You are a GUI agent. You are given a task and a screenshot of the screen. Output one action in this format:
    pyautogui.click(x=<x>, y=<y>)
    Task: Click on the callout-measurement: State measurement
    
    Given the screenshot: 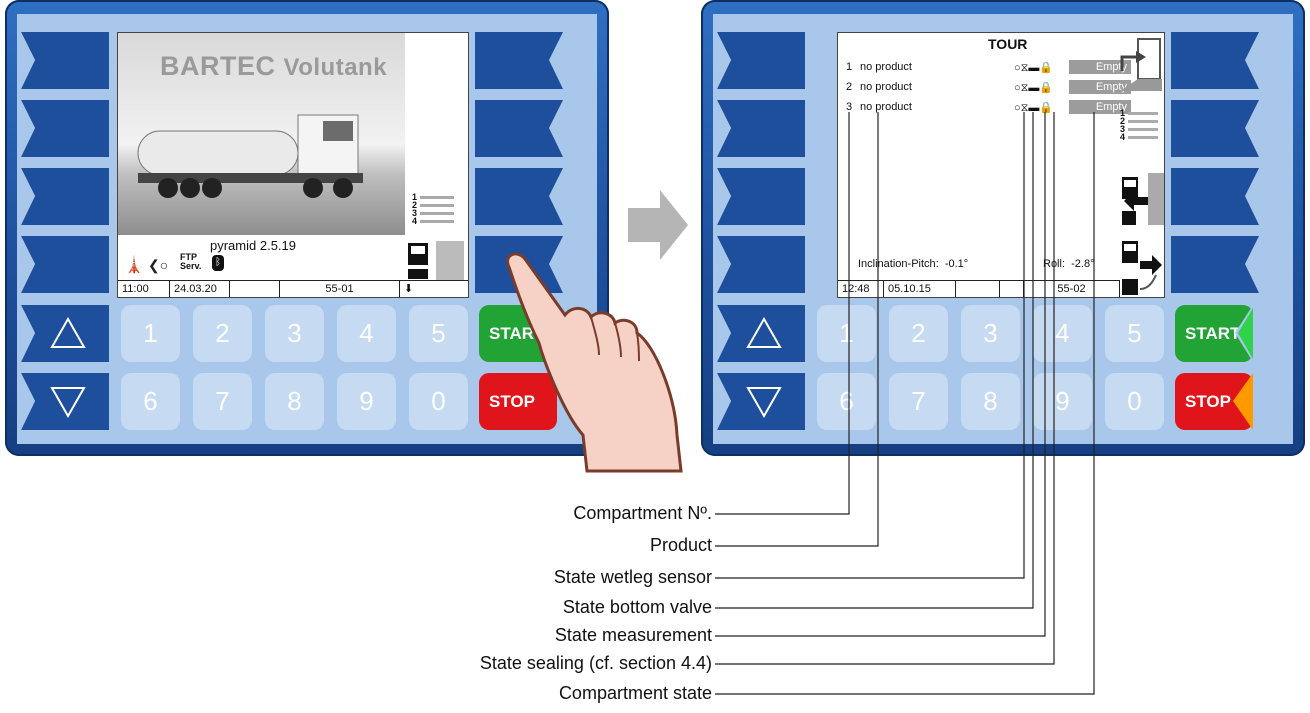 What is the action you would take?
    pyautogui.click(x=633, y=635)
    